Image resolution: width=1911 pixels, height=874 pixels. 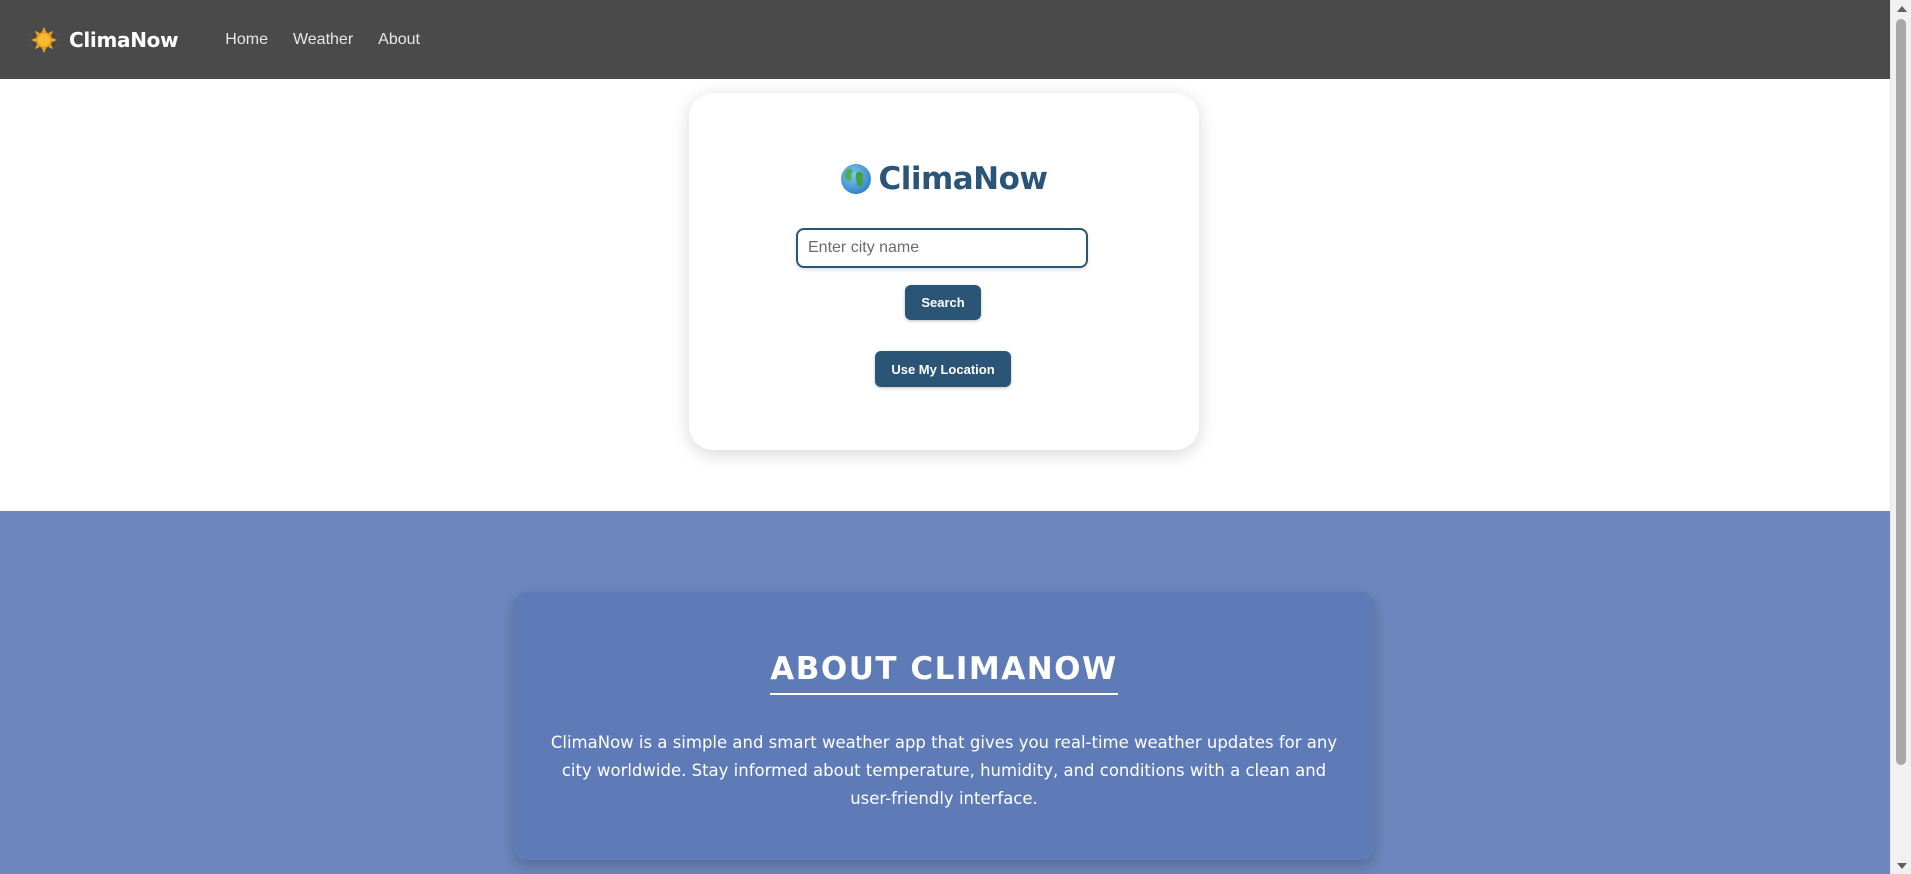 I want to click on scroll-down-arrow-icon, so click(x=1901, y=865).